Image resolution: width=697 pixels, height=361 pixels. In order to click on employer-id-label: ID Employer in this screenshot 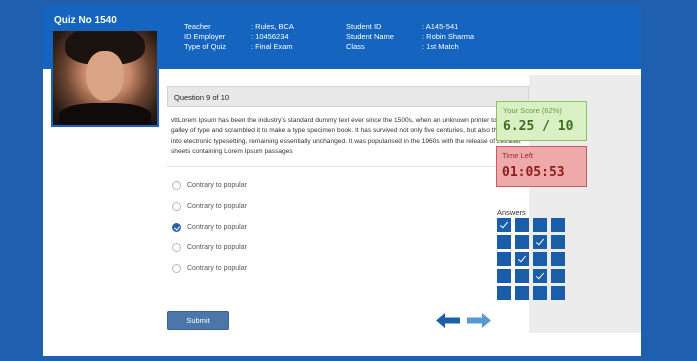, I will do `click(205, 36)`.